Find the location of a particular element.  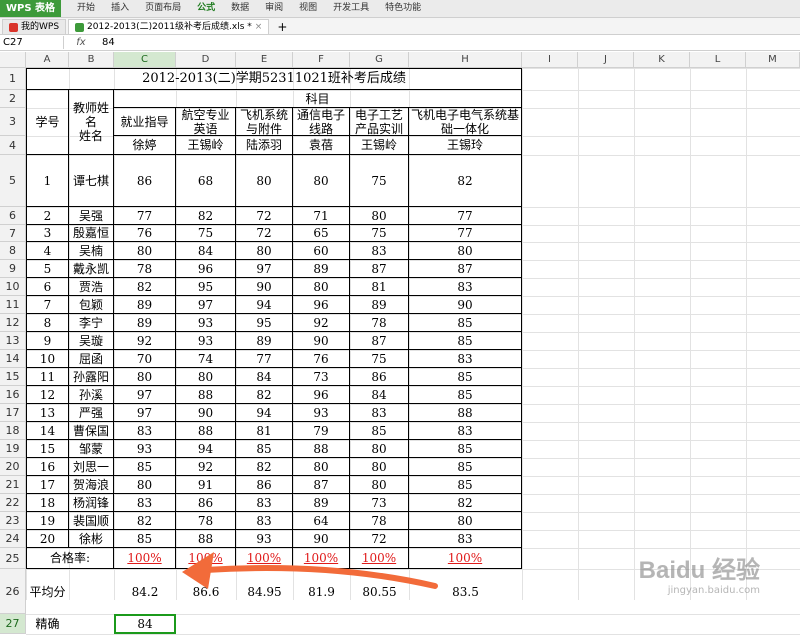

menu-item-7: 开发工具 is located at coordinates (351, 8).